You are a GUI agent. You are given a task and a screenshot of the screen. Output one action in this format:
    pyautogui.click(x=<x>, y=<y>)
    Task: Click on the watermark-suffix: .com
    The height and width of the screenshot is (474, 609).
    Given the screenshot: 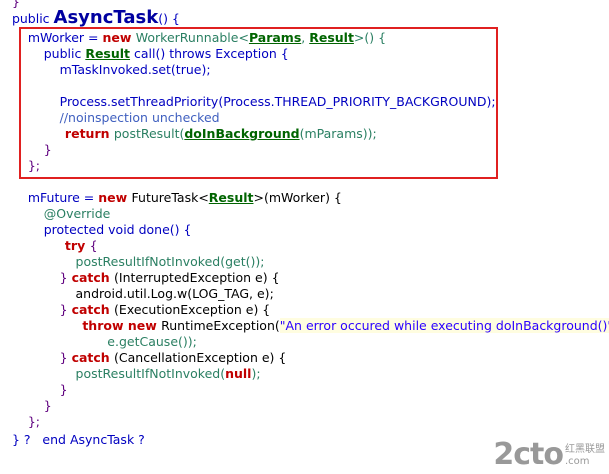 What is the action you would take?
    pyautogui.click(x=577, y=461)
    